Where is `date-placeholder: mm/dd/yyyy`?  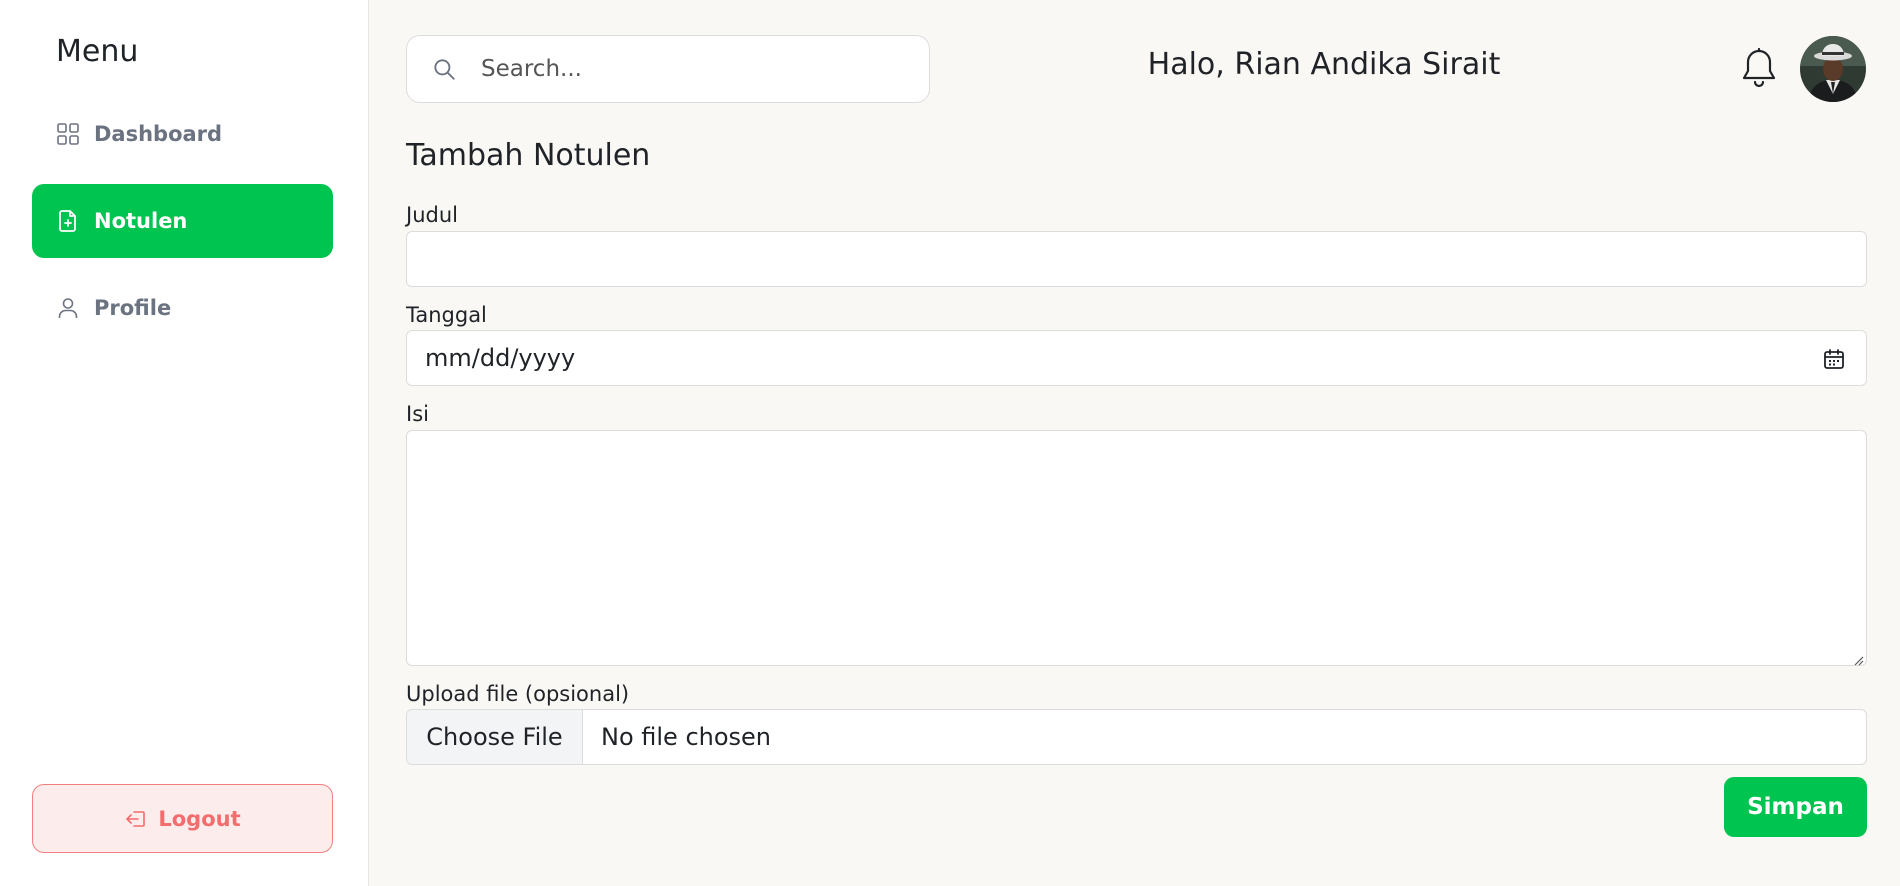 date-placeholder: mm/dd/yyyy is located at coordinates (500, 358).